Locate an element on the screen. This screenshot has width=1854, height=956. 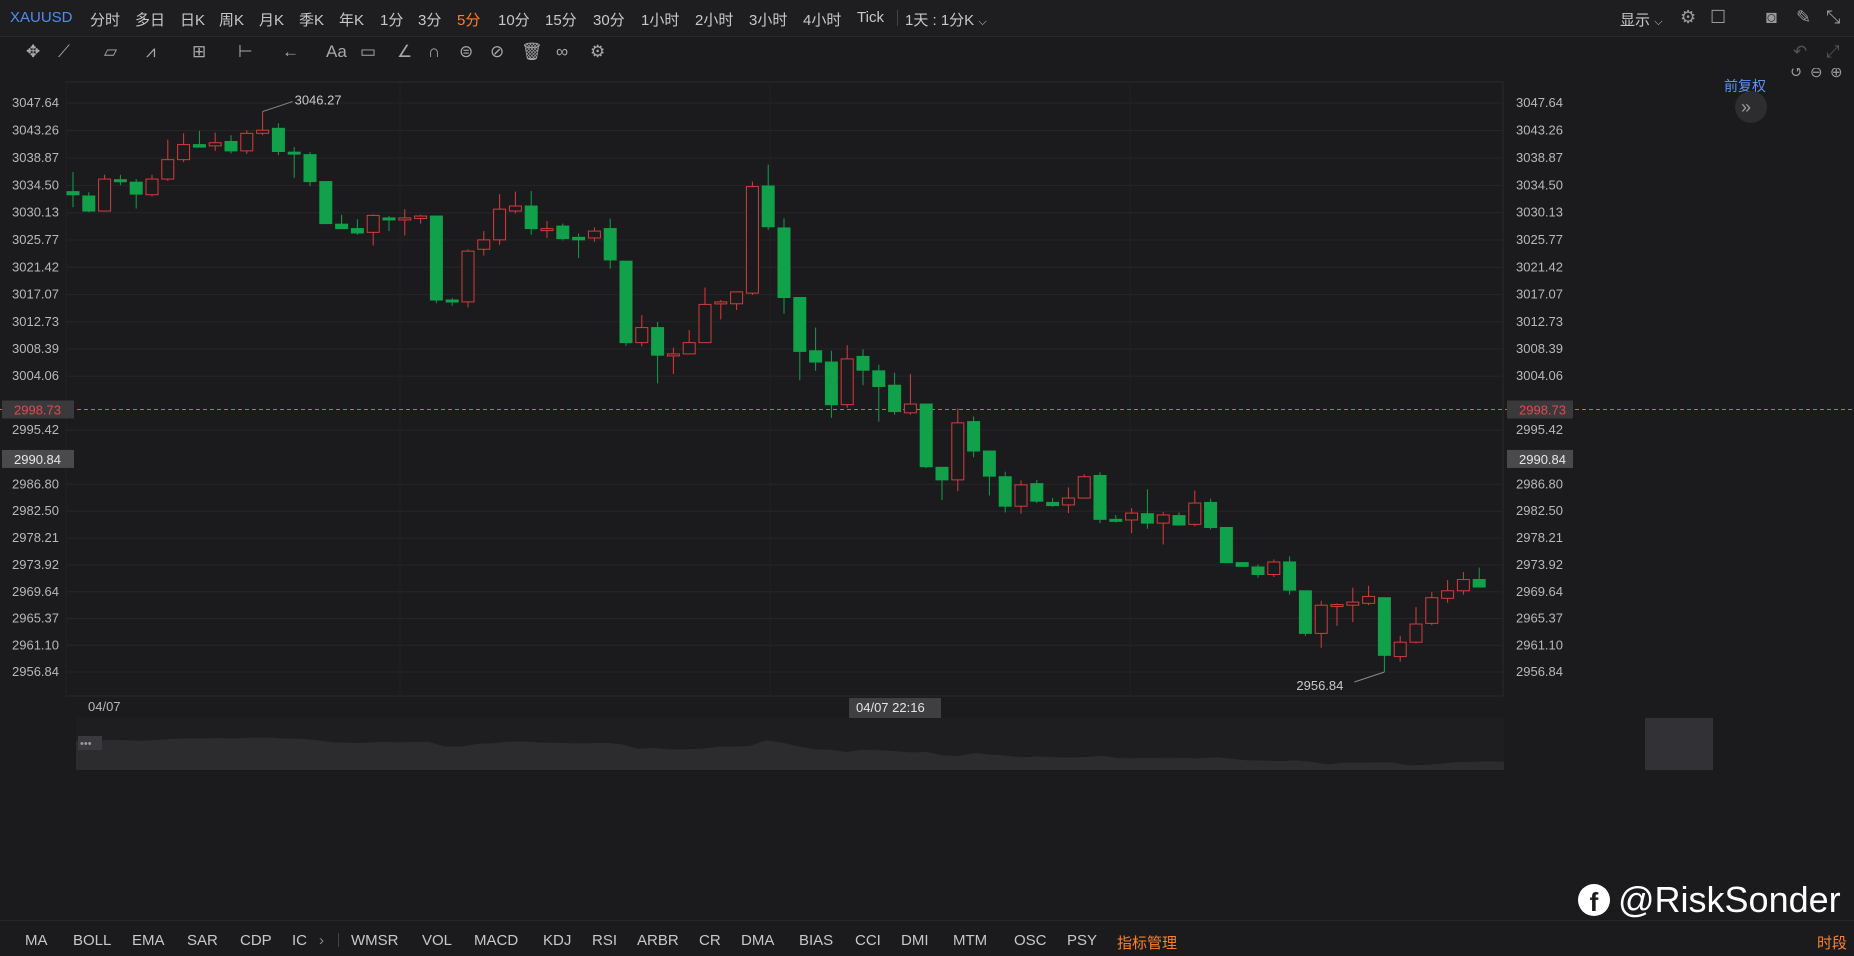
indicator-boll: BOLL is located at coordinates (92, 940).